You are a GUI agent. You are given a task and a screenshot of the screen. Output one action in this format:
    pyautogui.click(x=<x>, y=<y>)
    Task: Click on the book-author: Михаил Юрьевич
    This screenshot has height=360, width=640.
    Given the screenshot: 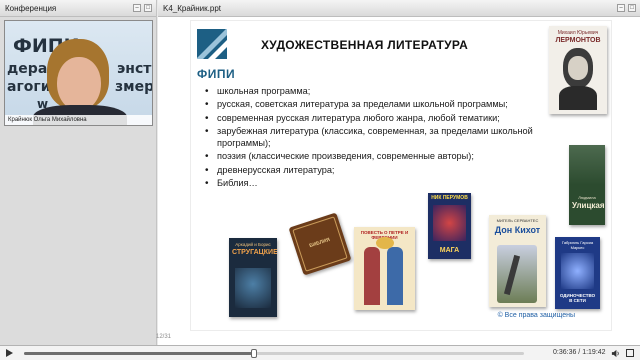 What is the action you would take?
    pyautogui.click(x=578, y=33)
    